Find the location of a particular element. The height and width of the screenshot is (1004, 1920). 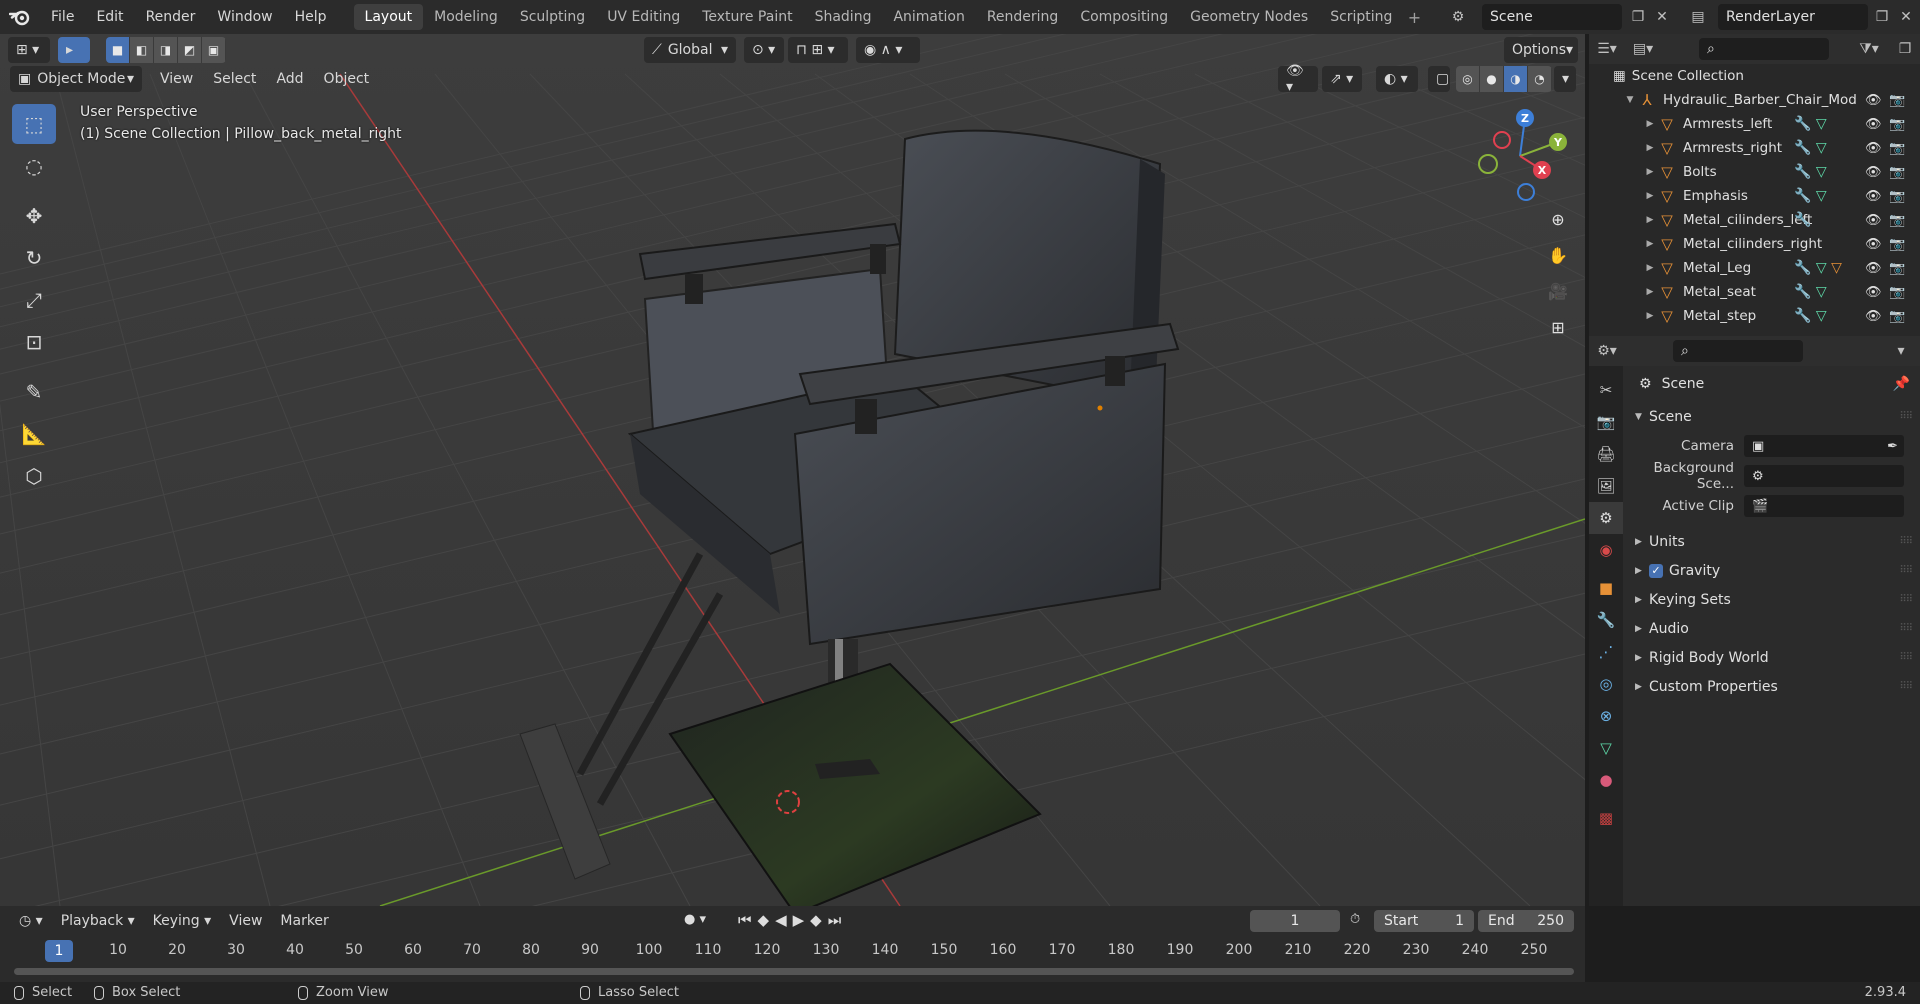

filter-icon: ⧩▾ is located at coordinates (1869, 49).